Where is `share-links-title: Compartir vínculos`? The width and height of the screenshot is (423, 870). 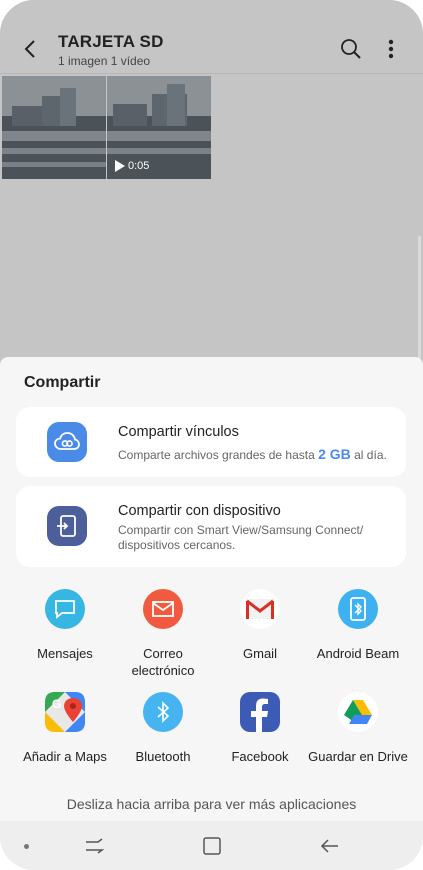
share-links-title: Compartir vínculos is located at coordinates (178, 432).